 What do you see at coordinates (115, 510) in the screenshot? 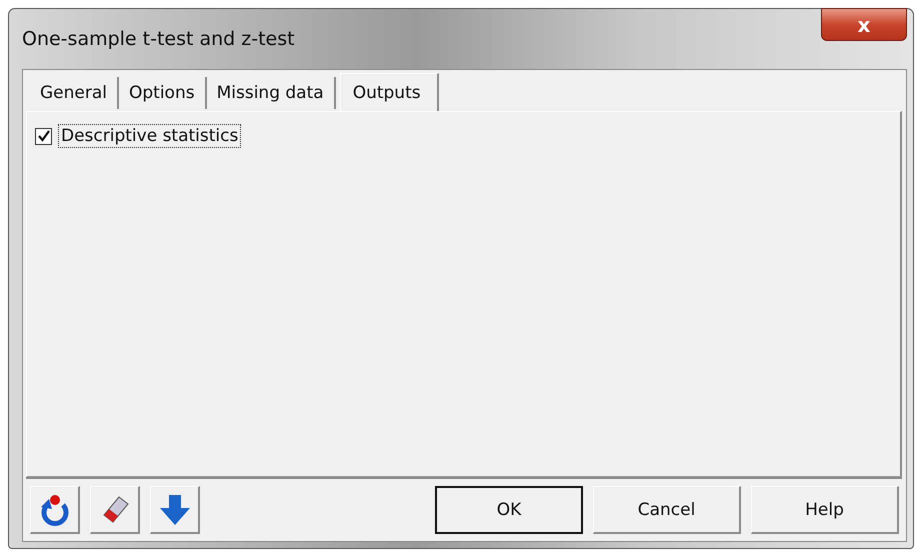
I see `eraser-button` at bounding box center [115, 510].